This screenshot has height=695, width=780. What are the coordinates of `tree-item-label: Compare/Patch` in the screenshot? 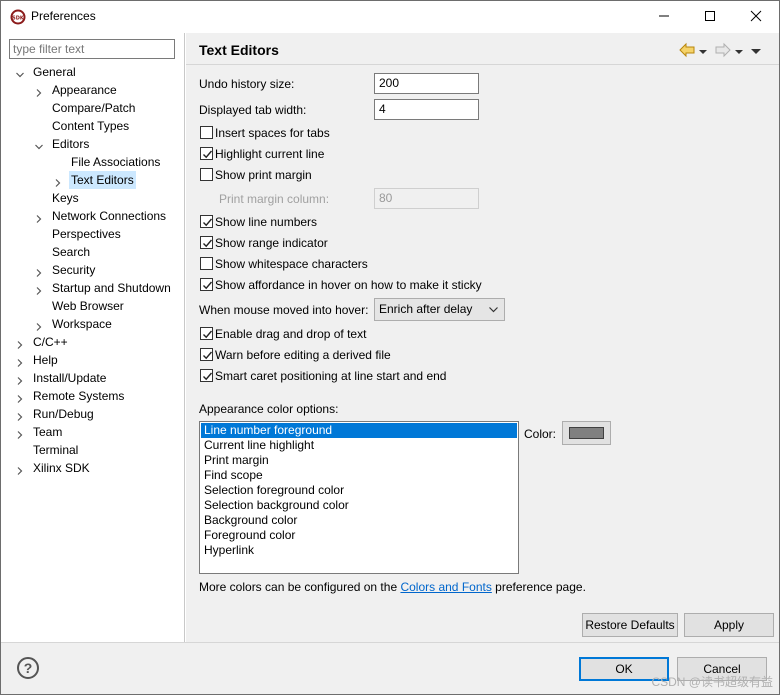 It's located at (94, 108).